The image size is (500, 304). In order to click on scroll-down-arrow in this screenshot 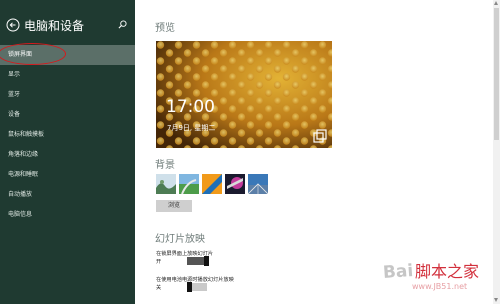, I will do `click(496, 300)`.